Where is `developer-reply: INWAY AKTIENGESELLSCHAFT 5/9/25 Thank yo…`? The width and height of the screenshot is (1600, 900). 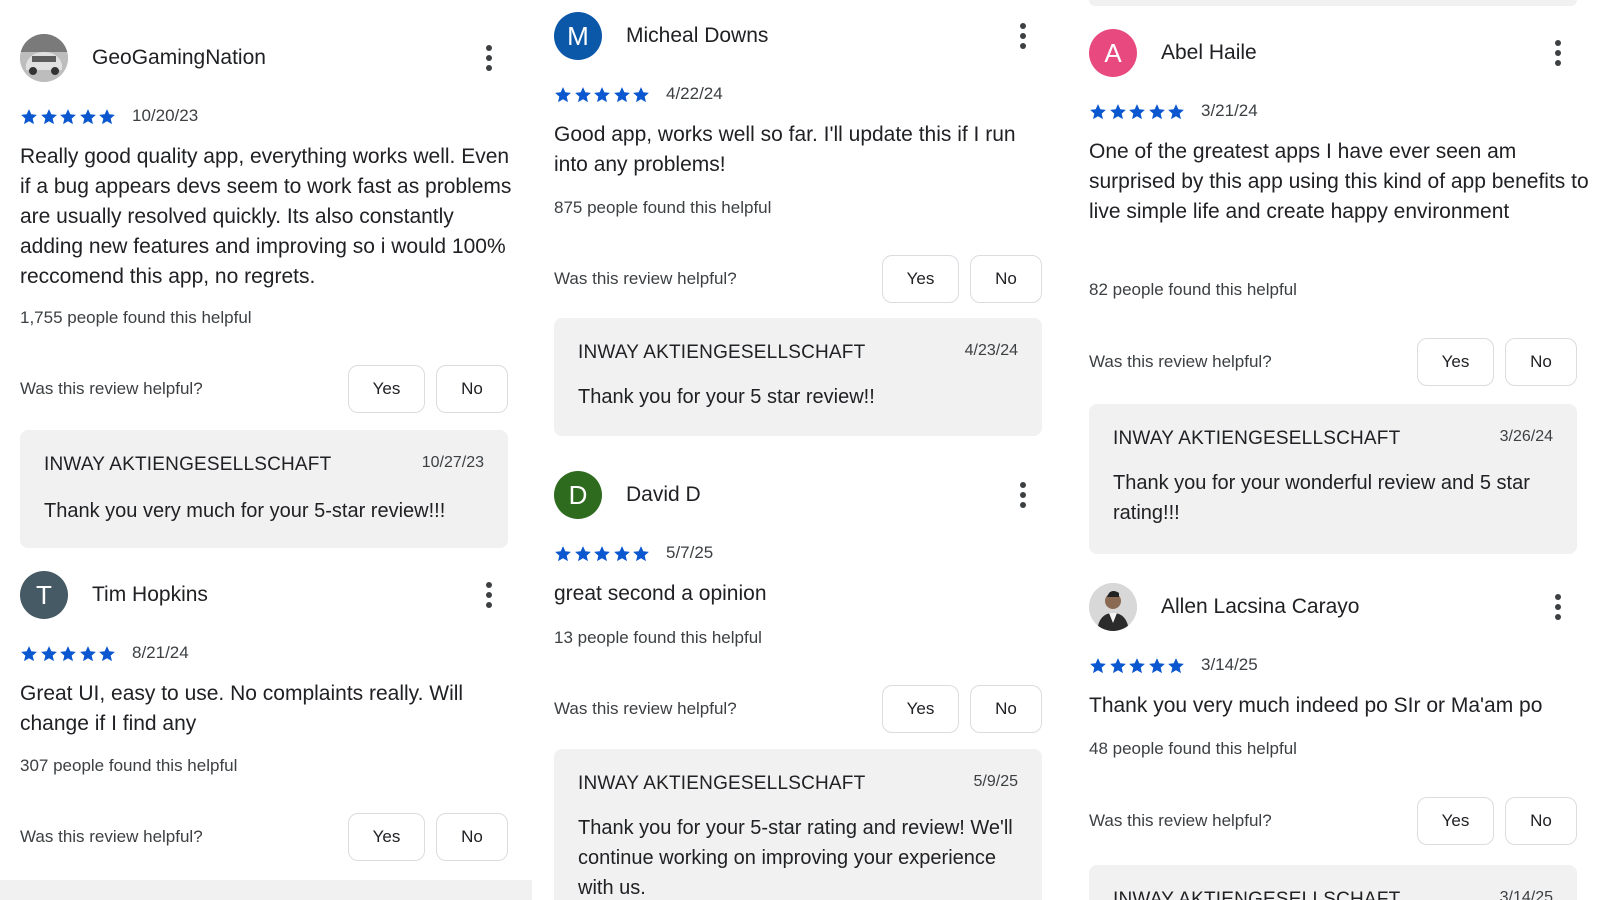
developer-reply: INWAY AKTIENGESELLSCHAFT 5/9/25 Thank yo… is located at coordinates (798, 824).